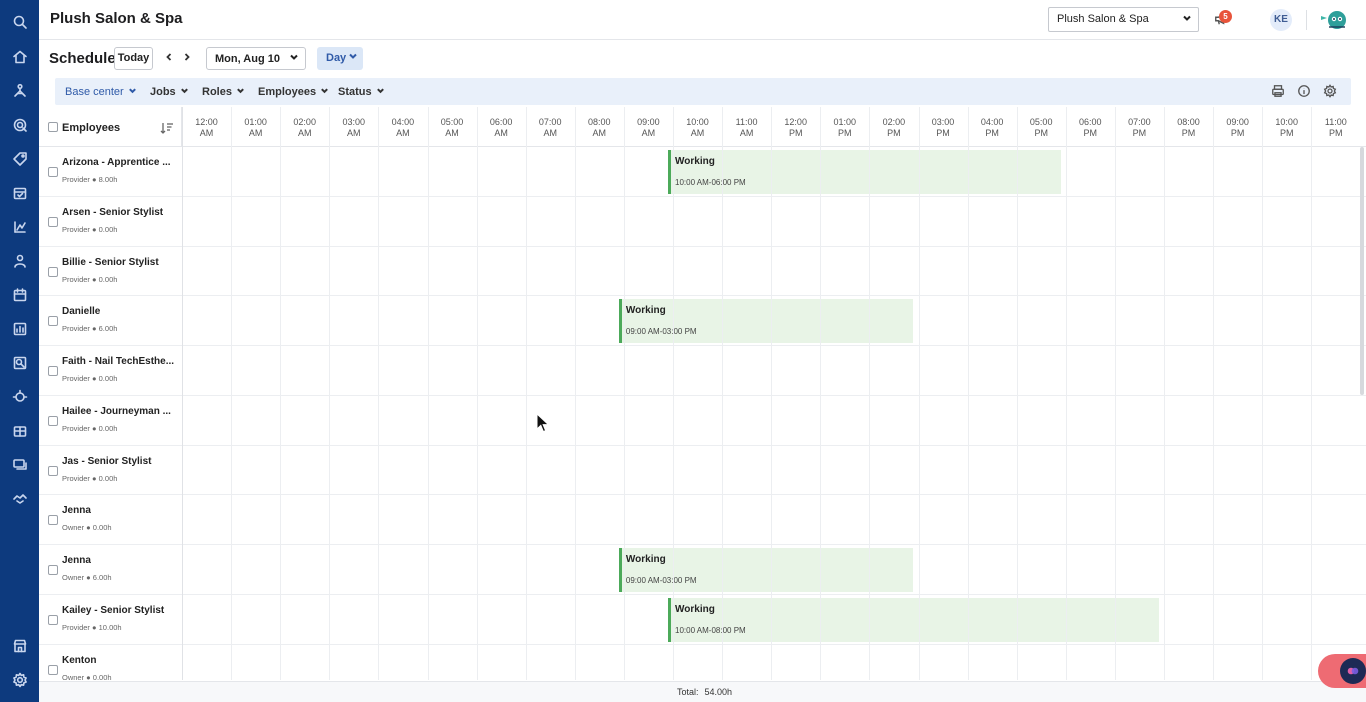 Image resolution: width=1366 pixels, height=702 pixels. I want to click on nav-search-button, so click(19, 21).